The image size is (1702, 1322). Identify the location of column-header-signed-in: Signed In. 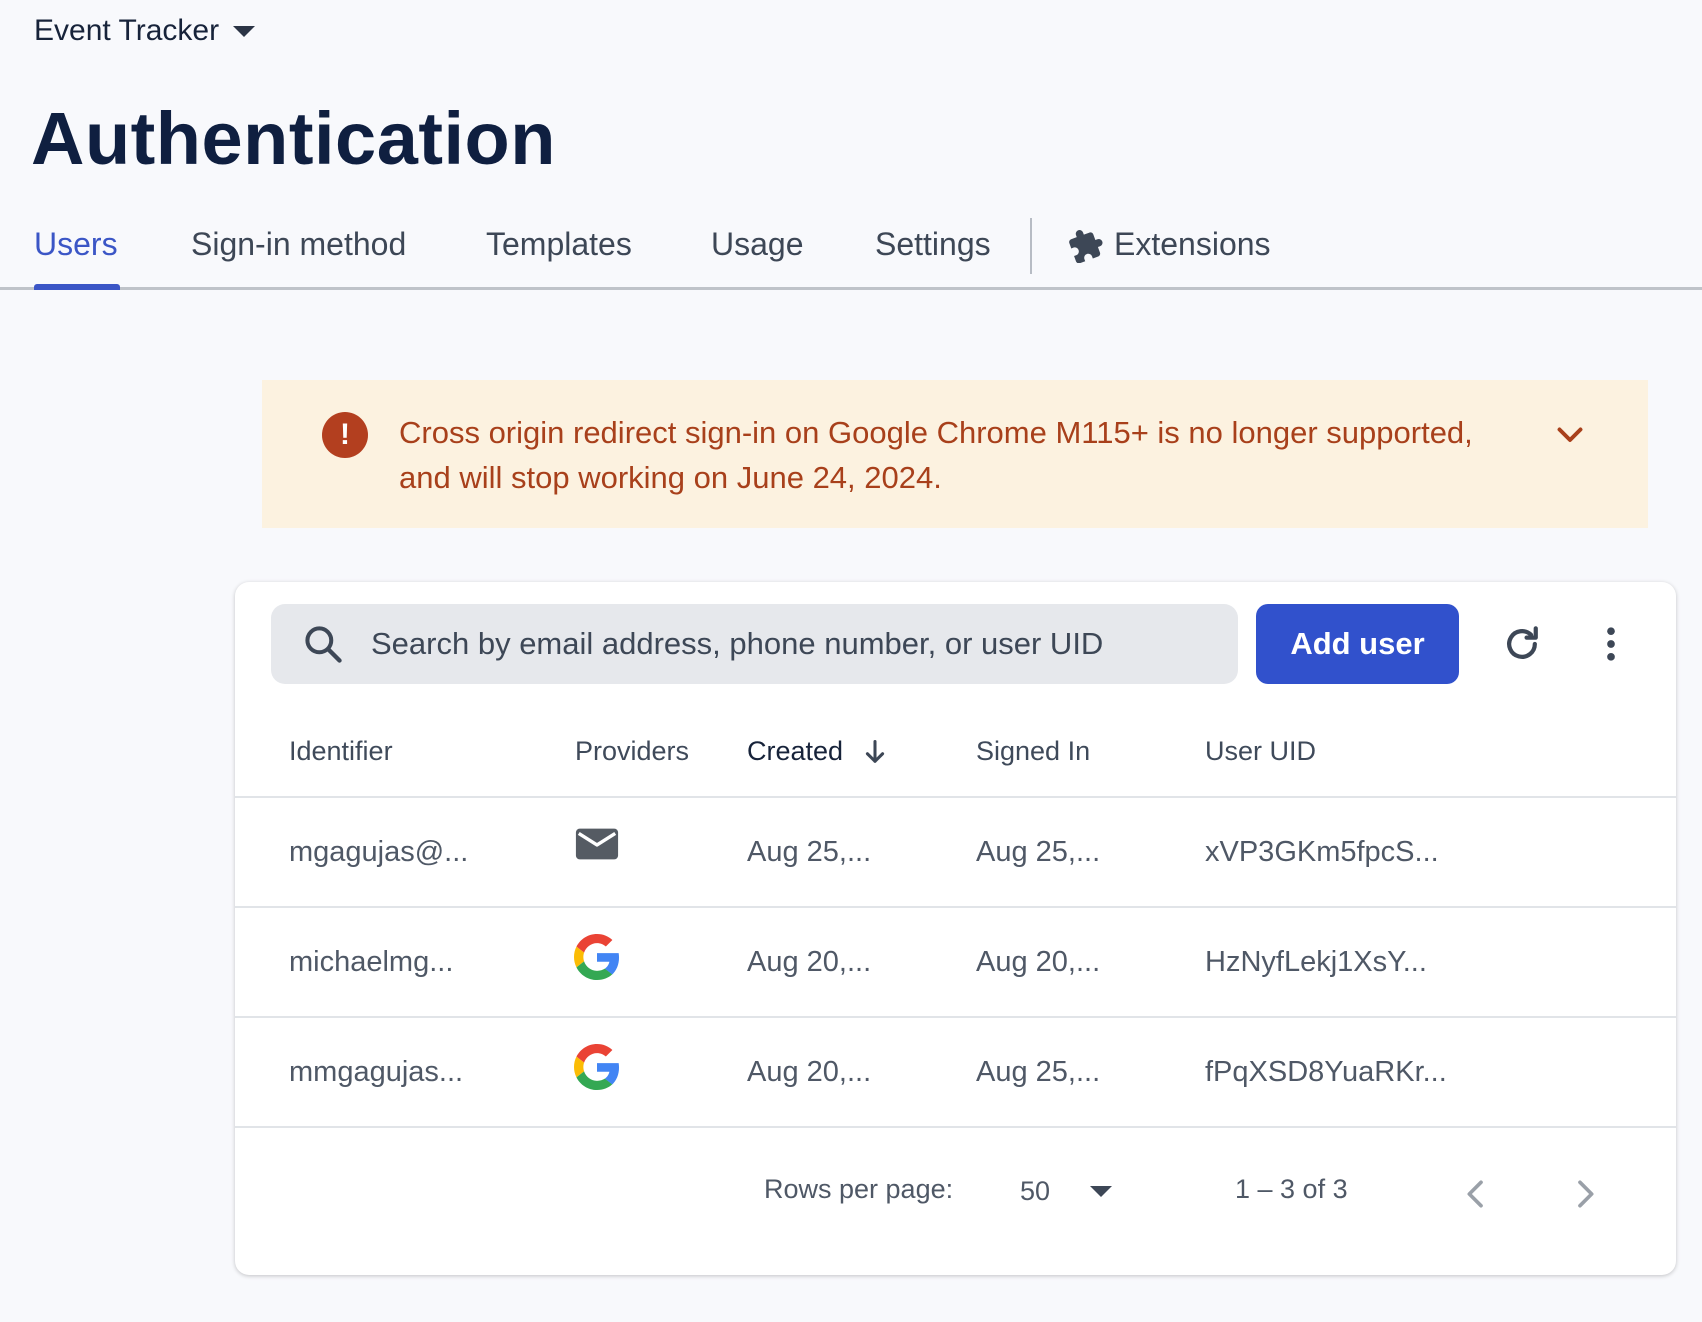
(1033, 751).